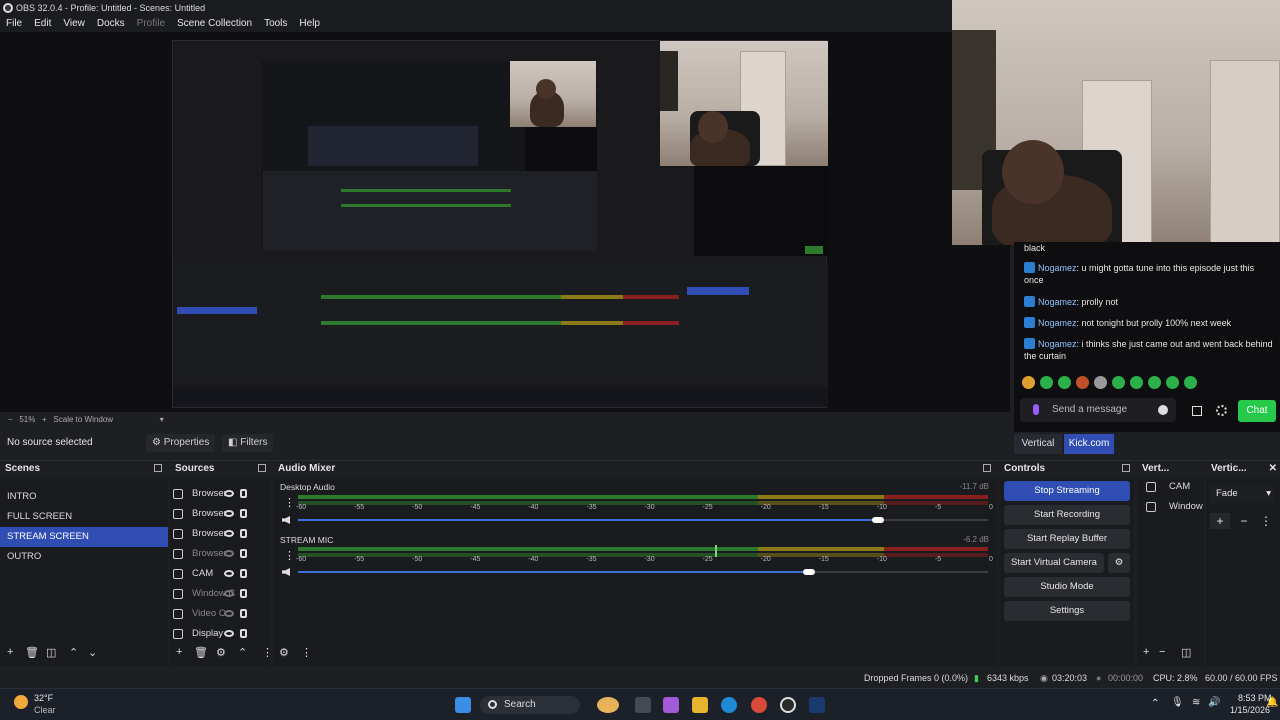 Image resolution: width=1280 pixels, height=720 pixels. I want to click on zoom-minus: −, so click(12, 419).